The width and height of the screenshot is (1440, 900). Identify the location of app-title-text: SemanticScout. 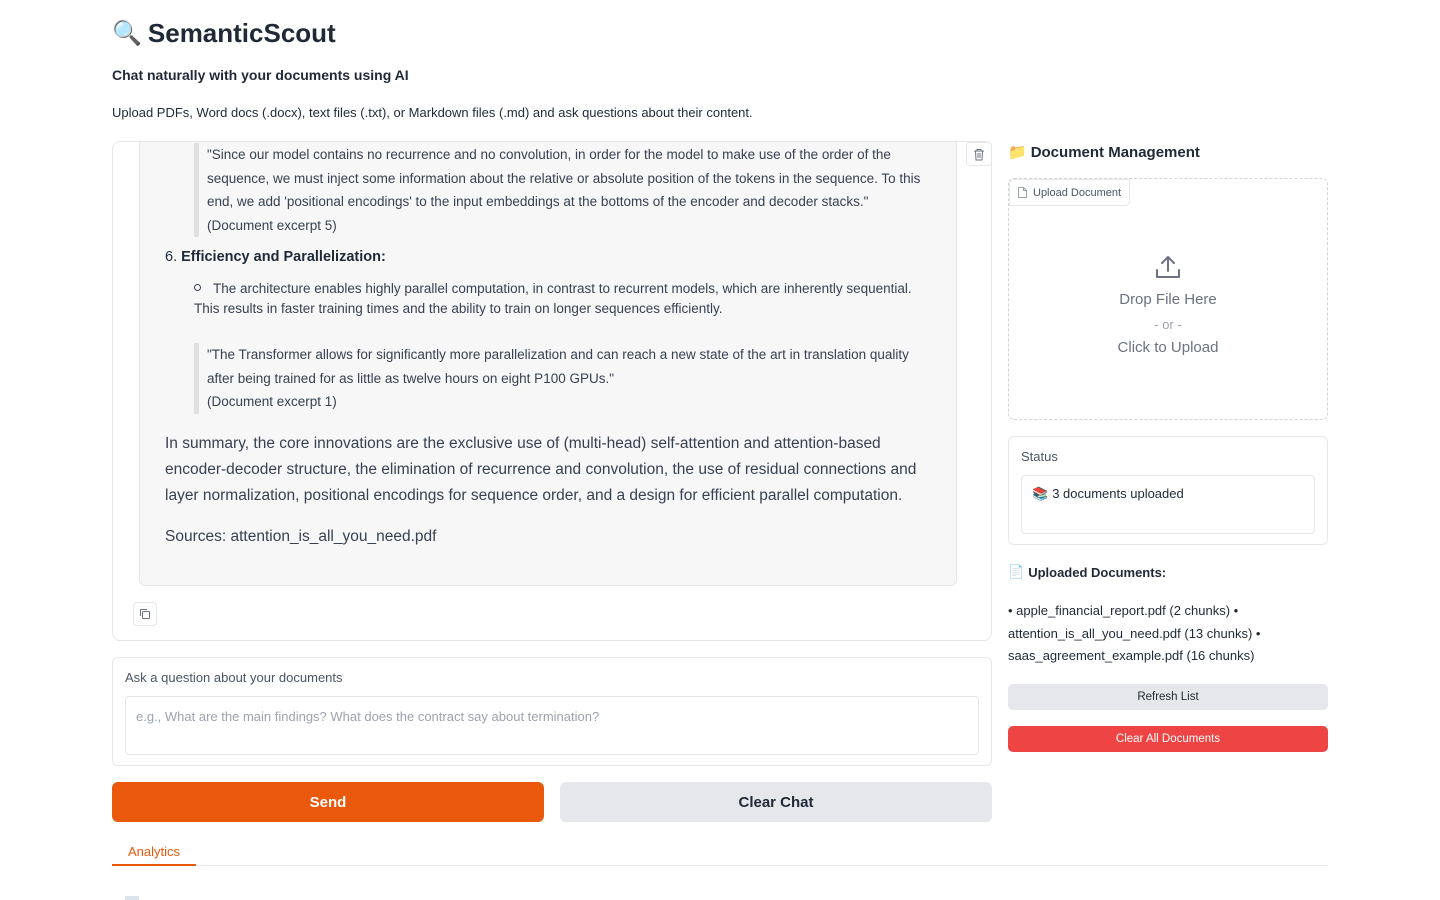
(241, 32).